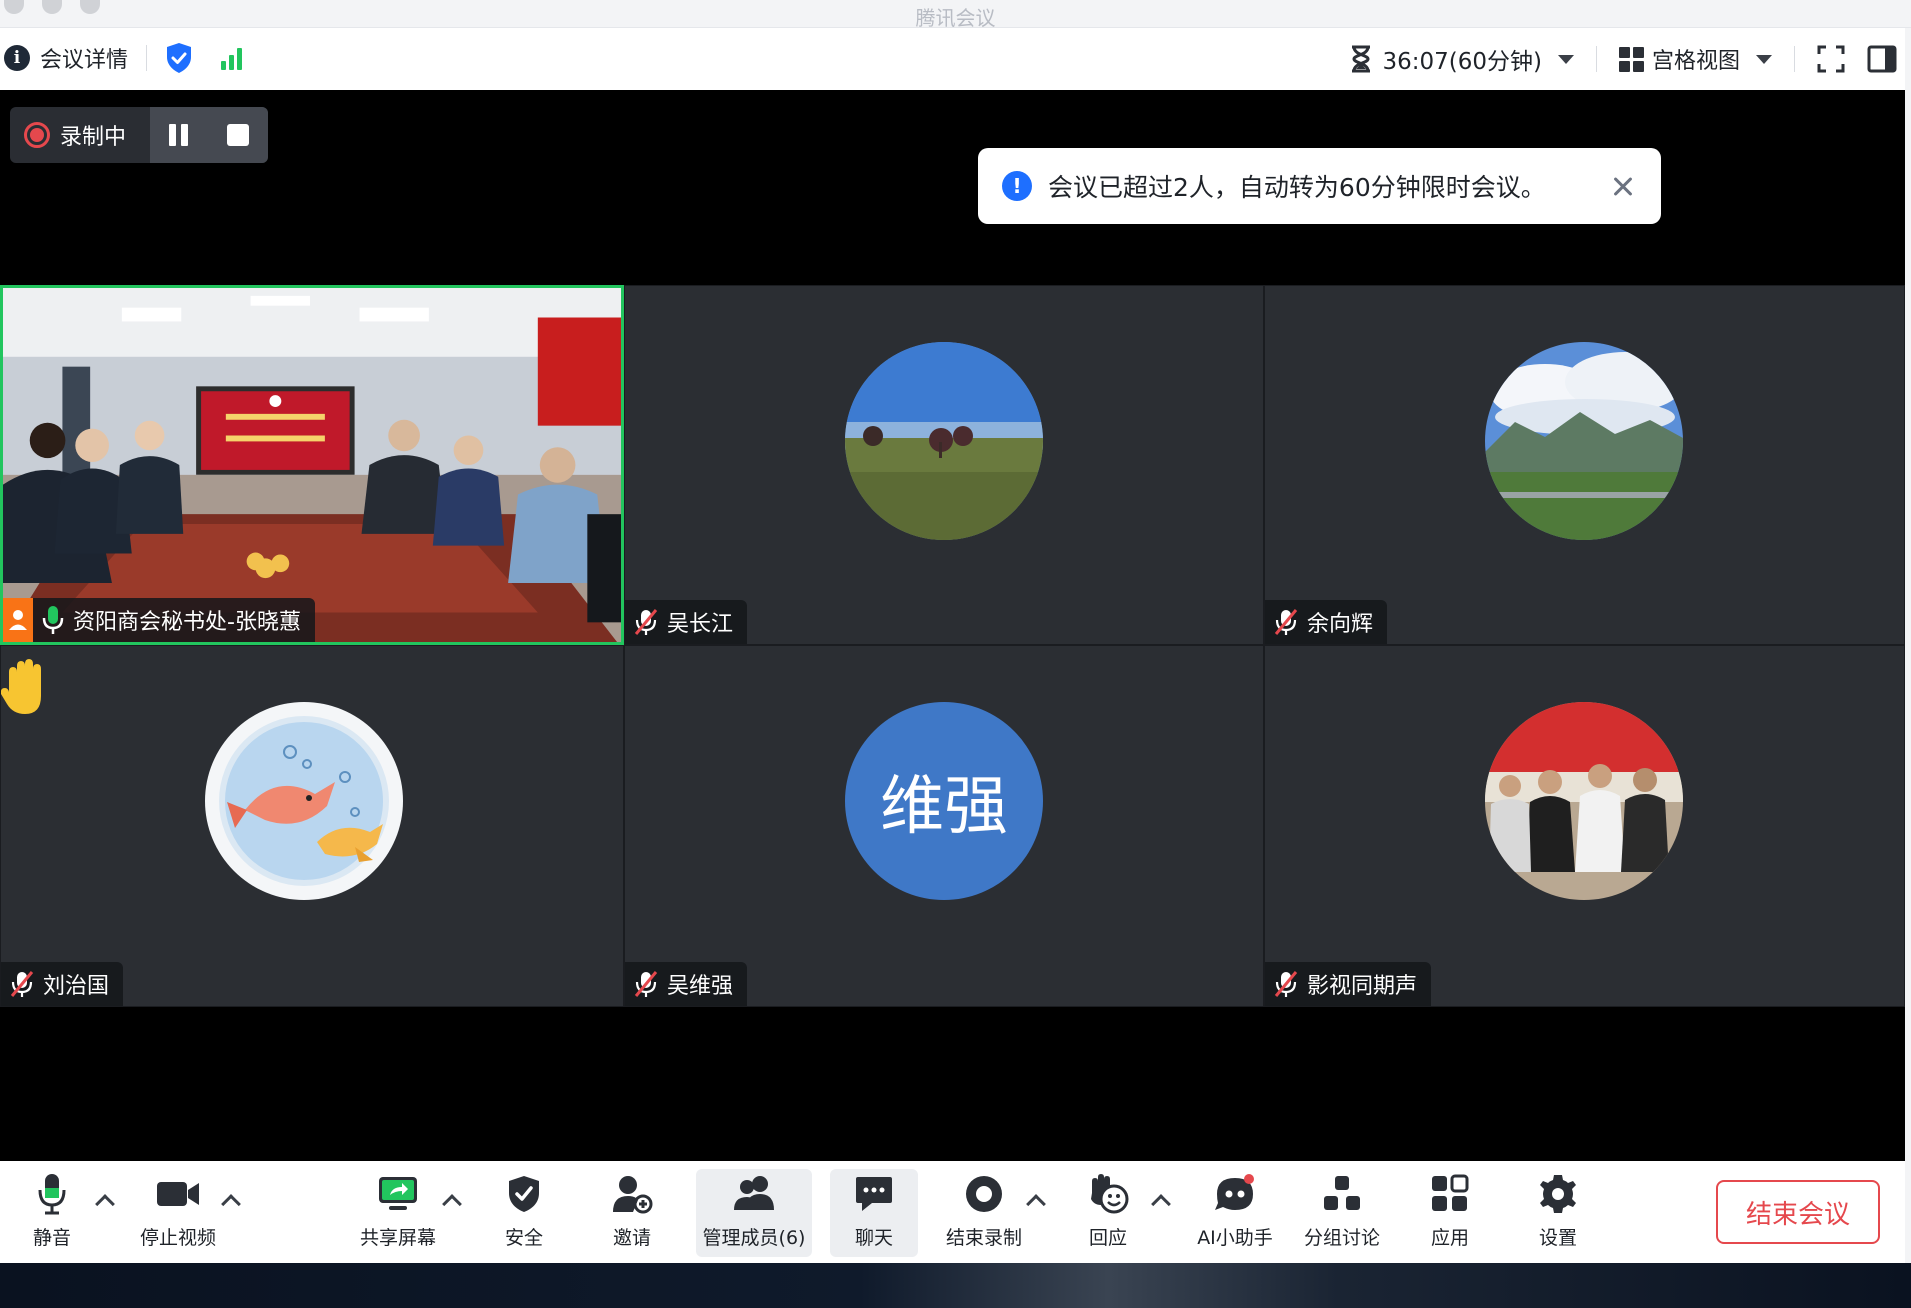 Image resolution: width=1911 pixels, height=1308 pixels. What do you see at coordinates (179, 58) in the screenshot?
I see `security-shield-icon` at bounding box center [179, 58].